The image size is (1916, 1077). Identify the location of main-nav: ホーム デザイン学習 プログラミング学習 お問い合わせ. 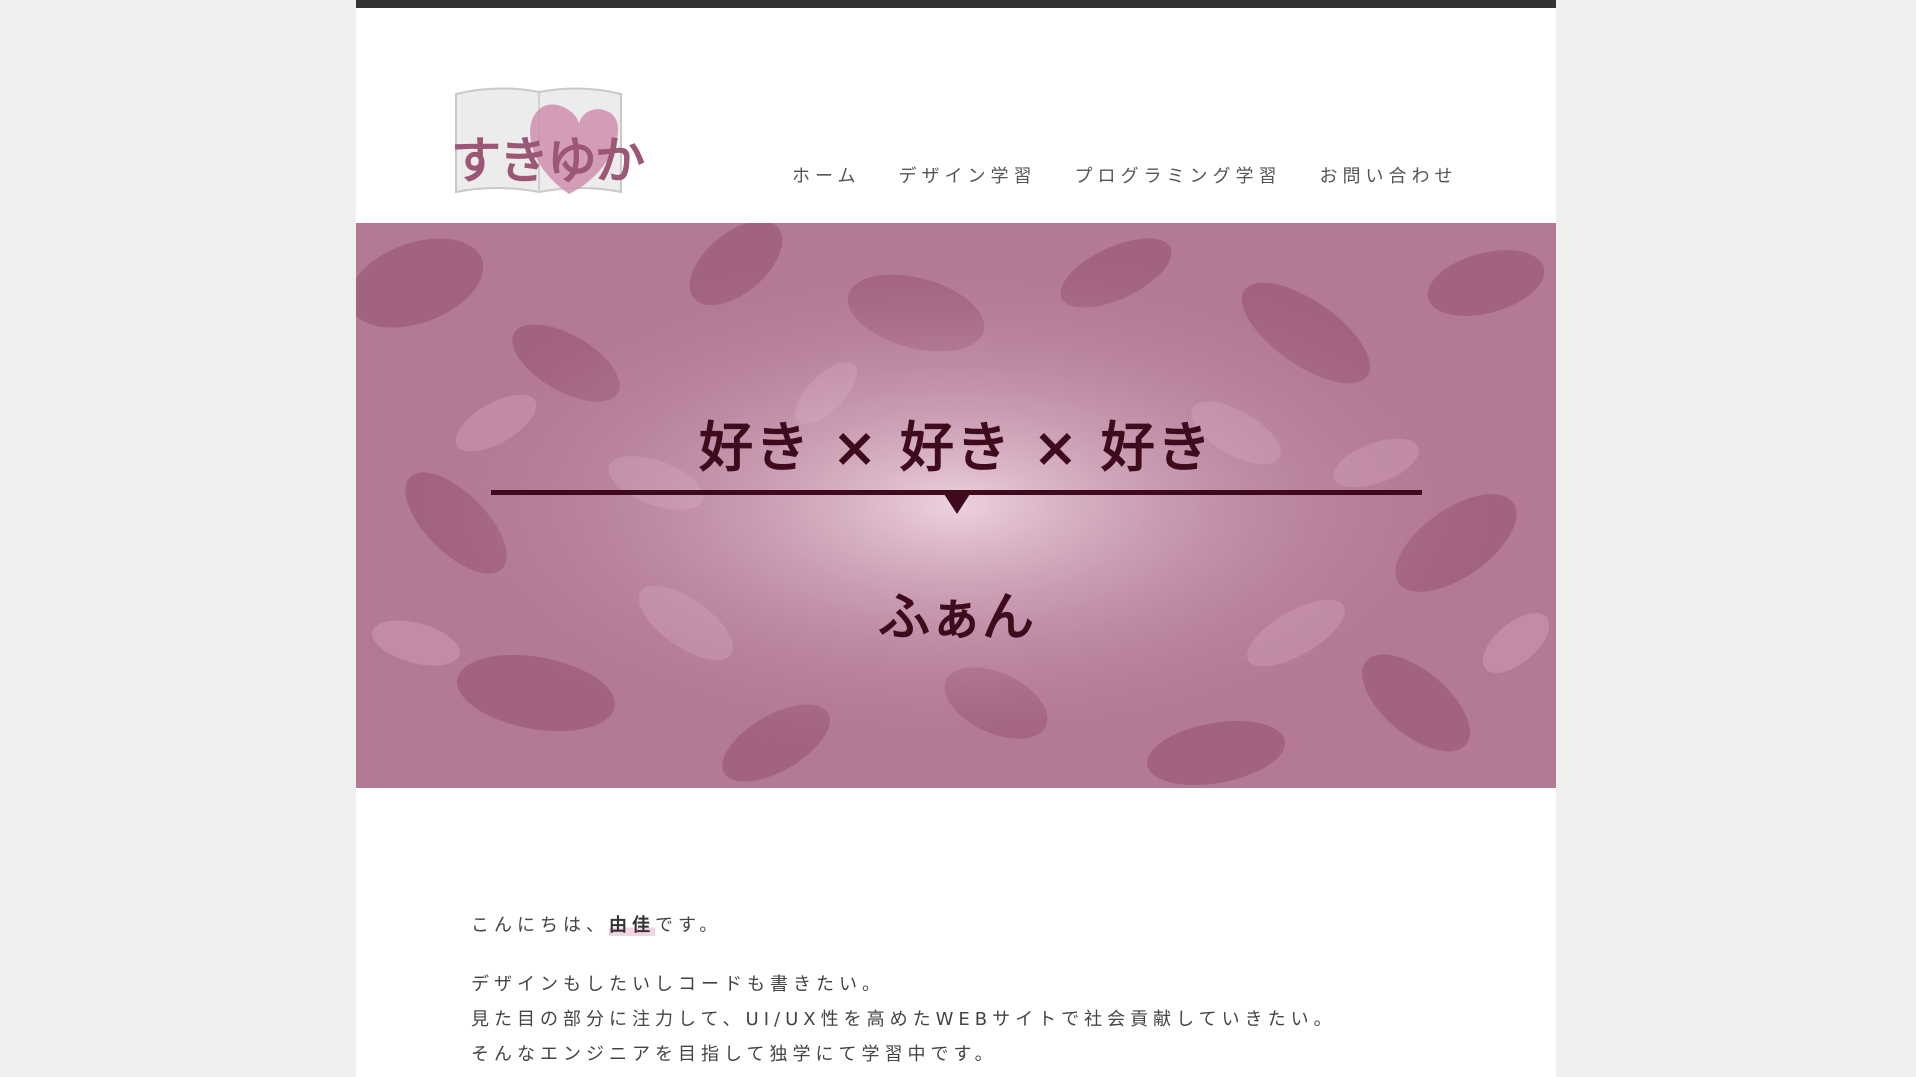
(1124, 175).